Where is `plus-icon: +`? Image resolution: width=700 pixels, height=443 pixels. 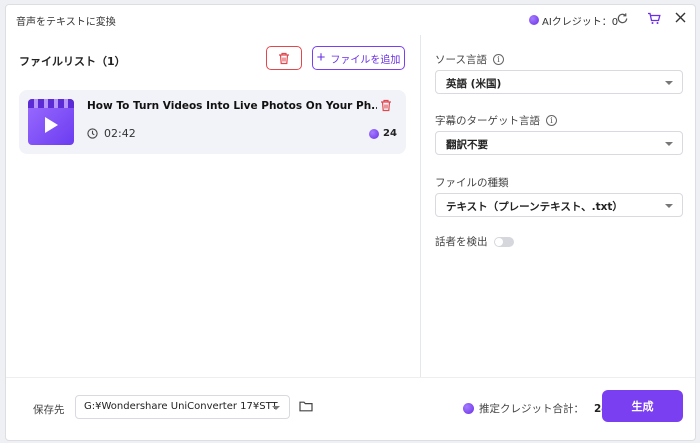
plus-icon: + is located at coordinates (321, 57).